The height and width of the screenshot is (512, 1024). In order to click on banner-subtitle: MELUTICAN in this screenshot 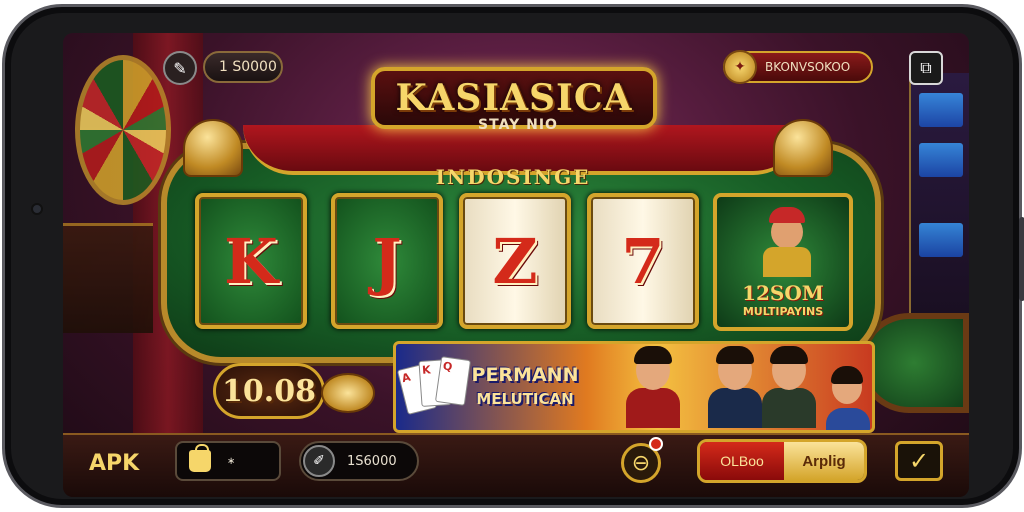, I will do `click(525, 399)`.